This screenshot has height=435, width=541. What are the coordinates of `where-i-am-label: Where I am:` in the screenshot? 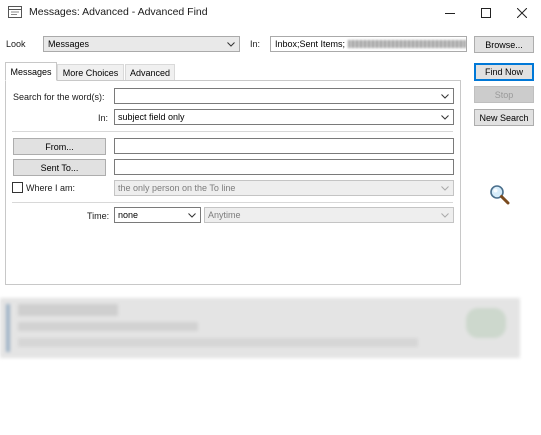 It's located at (51, 188).